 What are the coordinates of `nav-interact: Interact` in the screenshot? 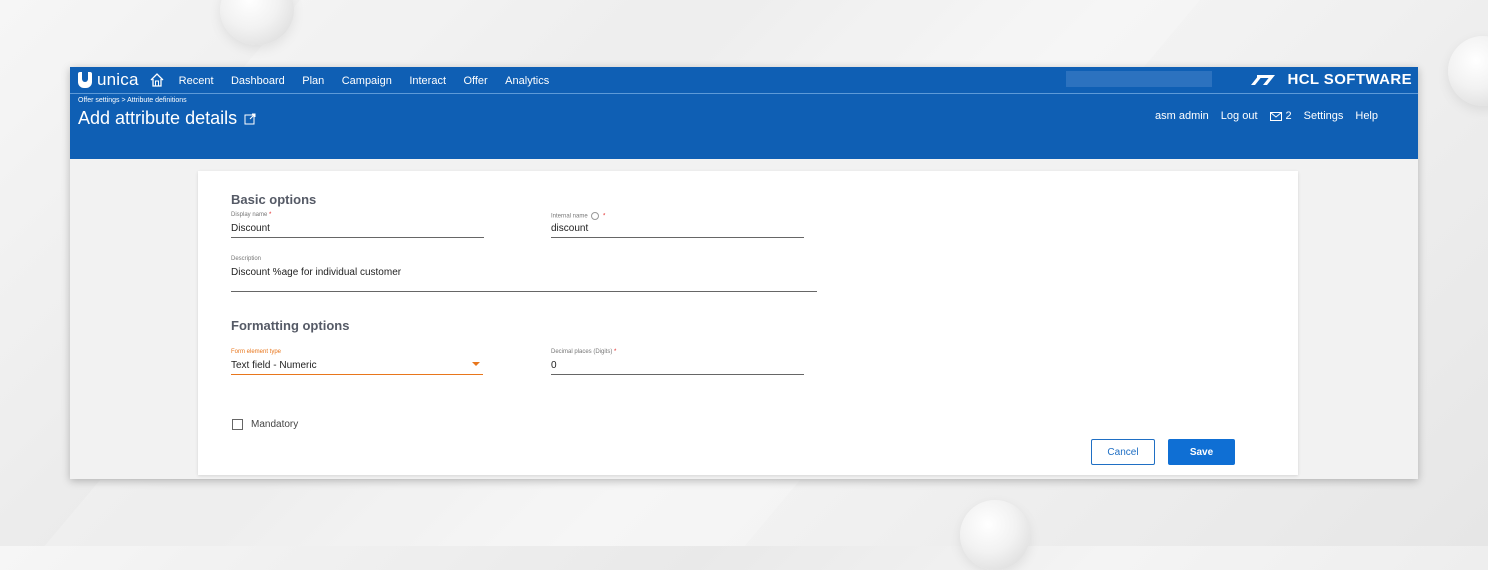 It's located at (427, 81).